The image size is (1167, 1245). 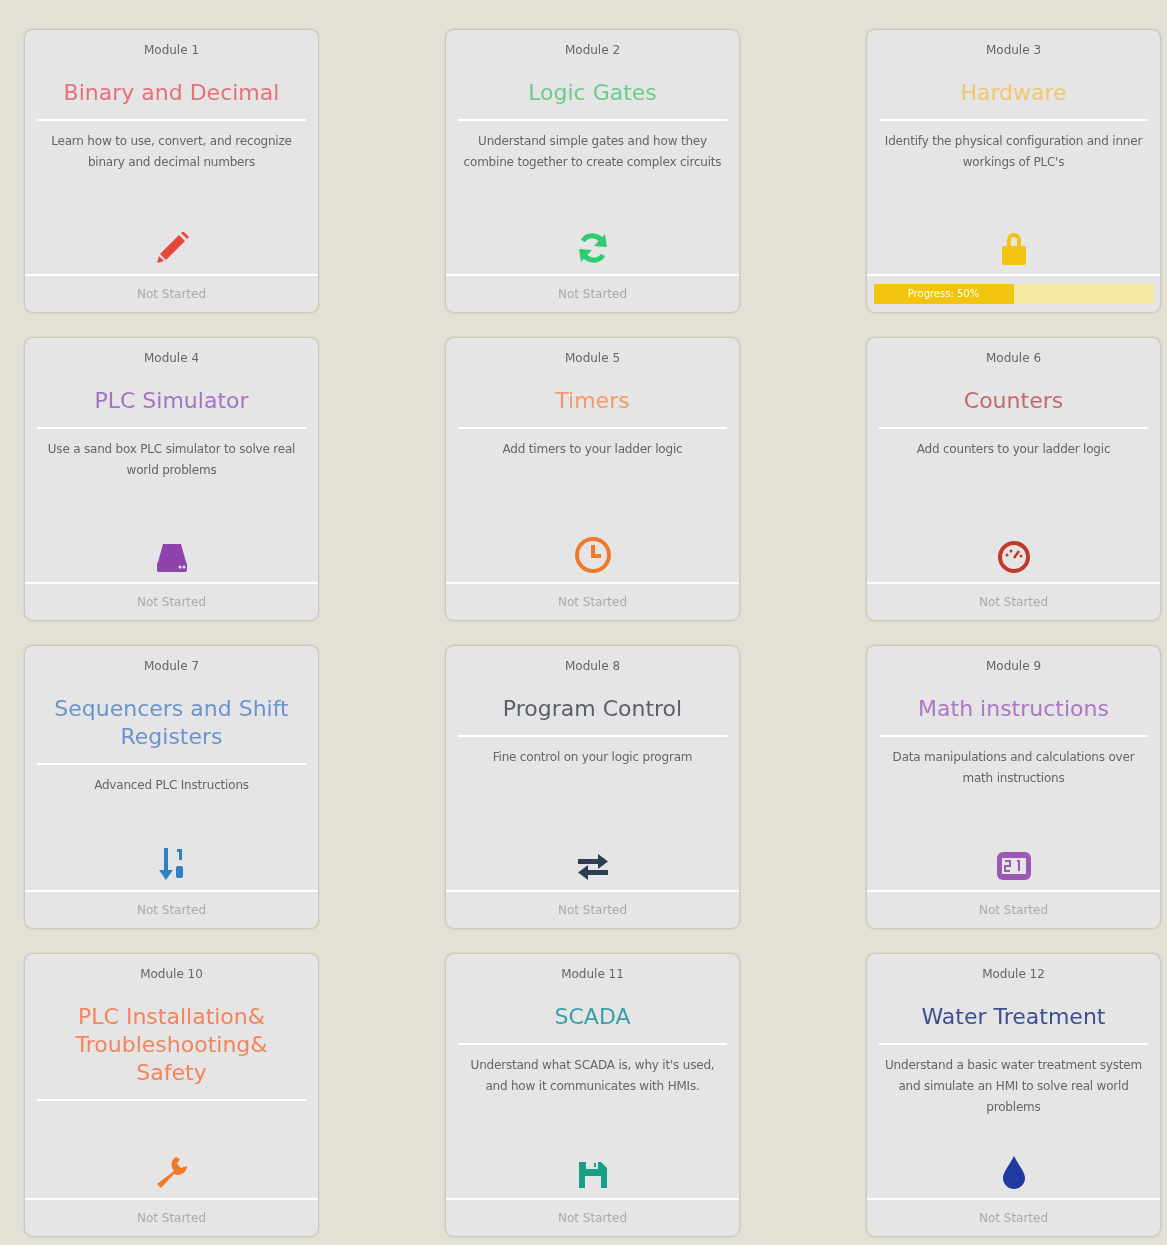 What do you see at coordinates (592, 152) in the screenshot?
I see `module-description: Understand simple gates and how they combine together to create complex circuits` at bounding box center [592, 152].